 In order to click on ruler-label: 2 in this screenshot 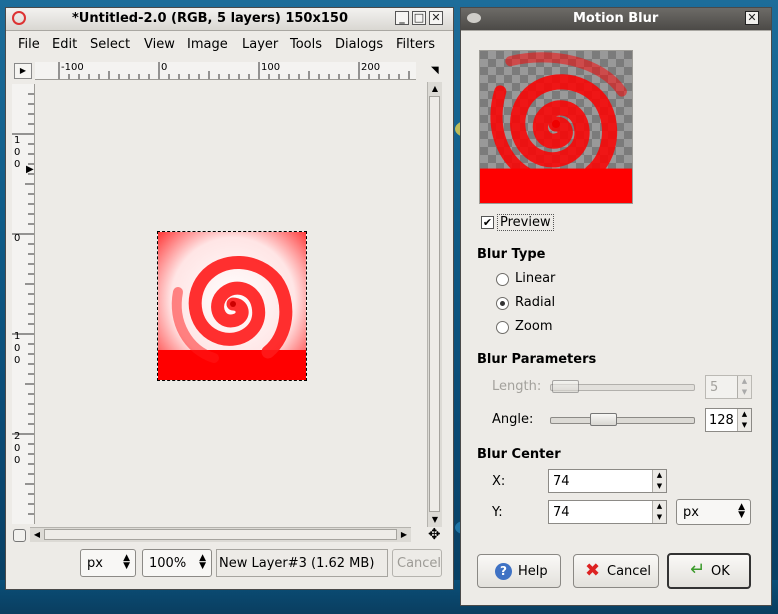, I will do `click(17, 436)`.